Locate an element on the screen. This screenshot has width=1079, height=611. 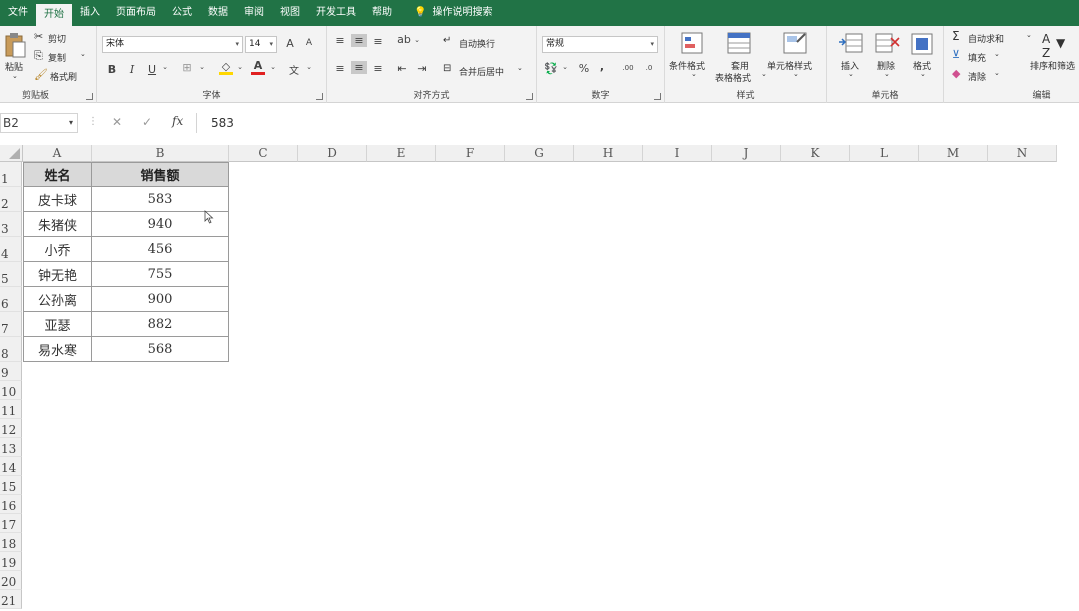
align-center-icon: ≡ is located at coordinates (359, 67).